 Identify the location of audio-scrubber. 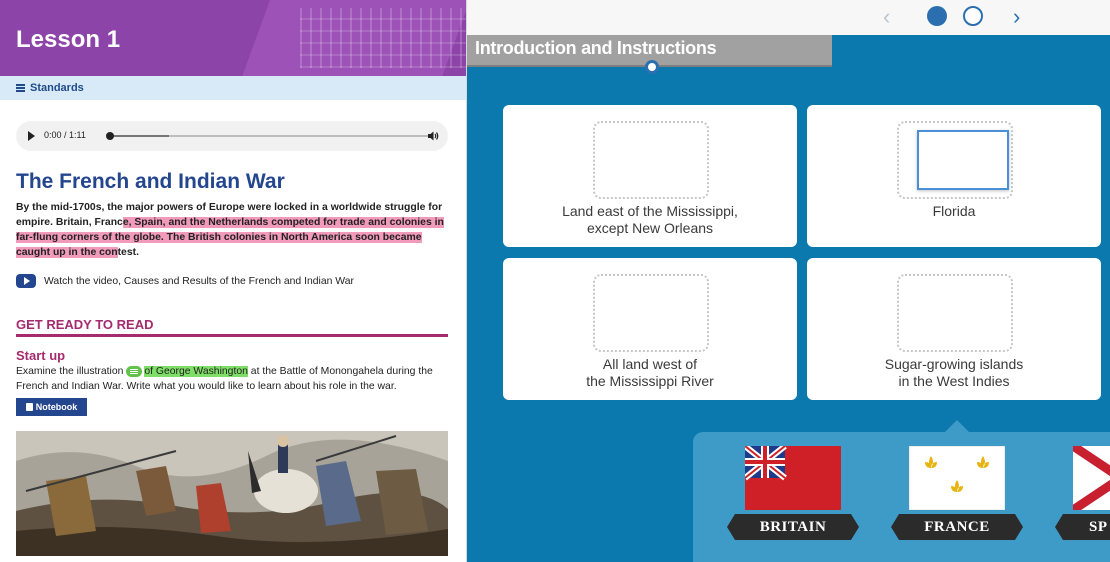
(110, 136).